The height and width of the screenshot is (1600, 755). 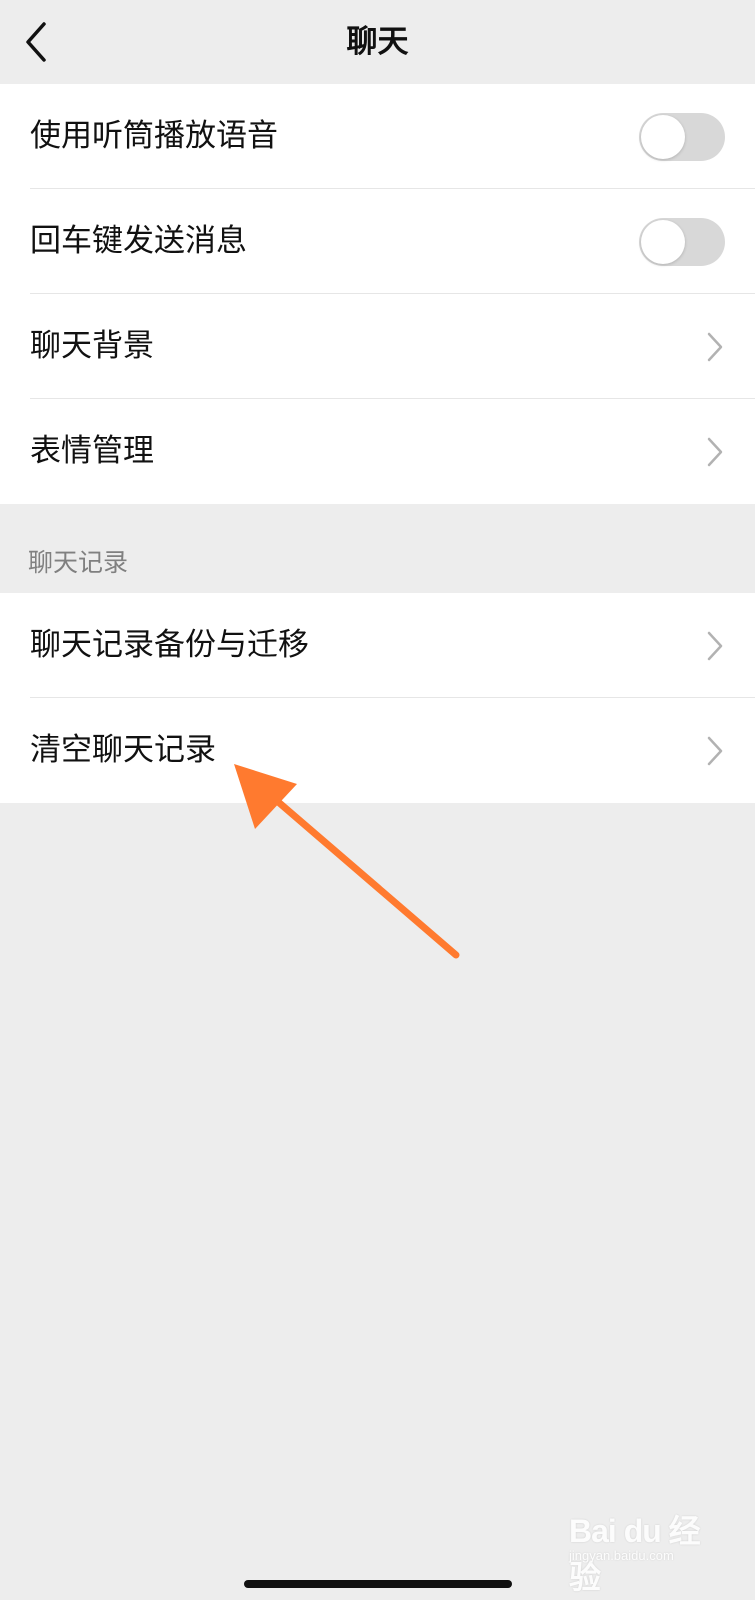 What do you see at coordinates (377, 241) in the screenshot?
I see `enter-to-send-row: 回车键发送消息` at bounding box center [377, 241].